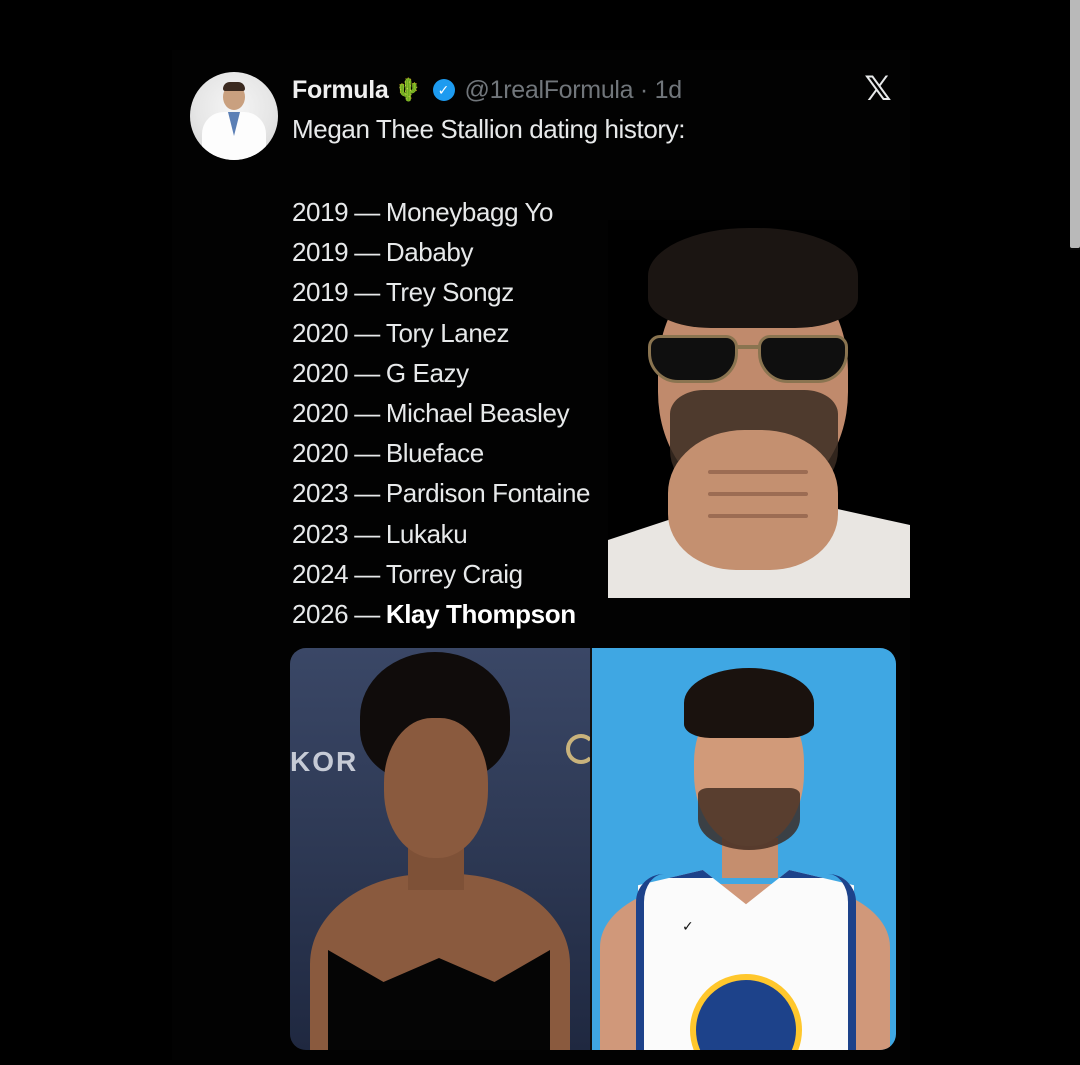 This screenshot has height=1065, width=1080. I want to click on cactus-icon: 🌵, so click(408, 89).